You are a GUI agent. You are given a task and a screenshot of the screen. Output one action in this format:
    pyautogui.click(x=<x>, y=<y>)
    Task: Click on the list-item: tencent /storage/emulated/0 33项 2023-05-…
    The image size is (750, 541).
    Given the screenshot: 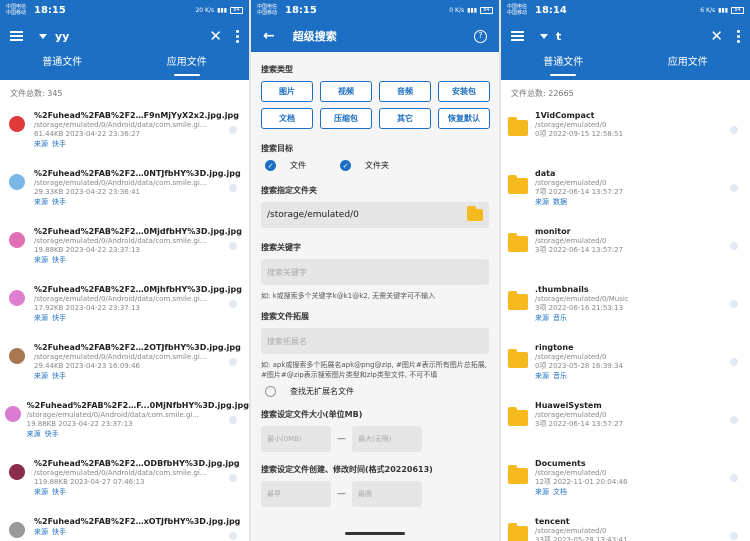 What is the action you would take?
    pyautogui.click(x=625, y=525)
    